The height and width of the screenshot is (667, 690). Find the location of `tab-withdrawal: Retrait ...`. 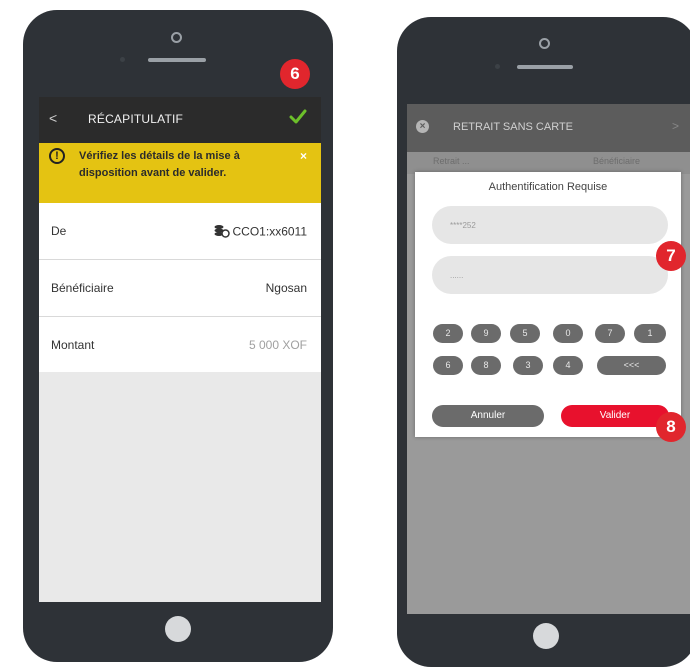

tab-withdrawal: Retrait ... is located at coordinates (451, 161).